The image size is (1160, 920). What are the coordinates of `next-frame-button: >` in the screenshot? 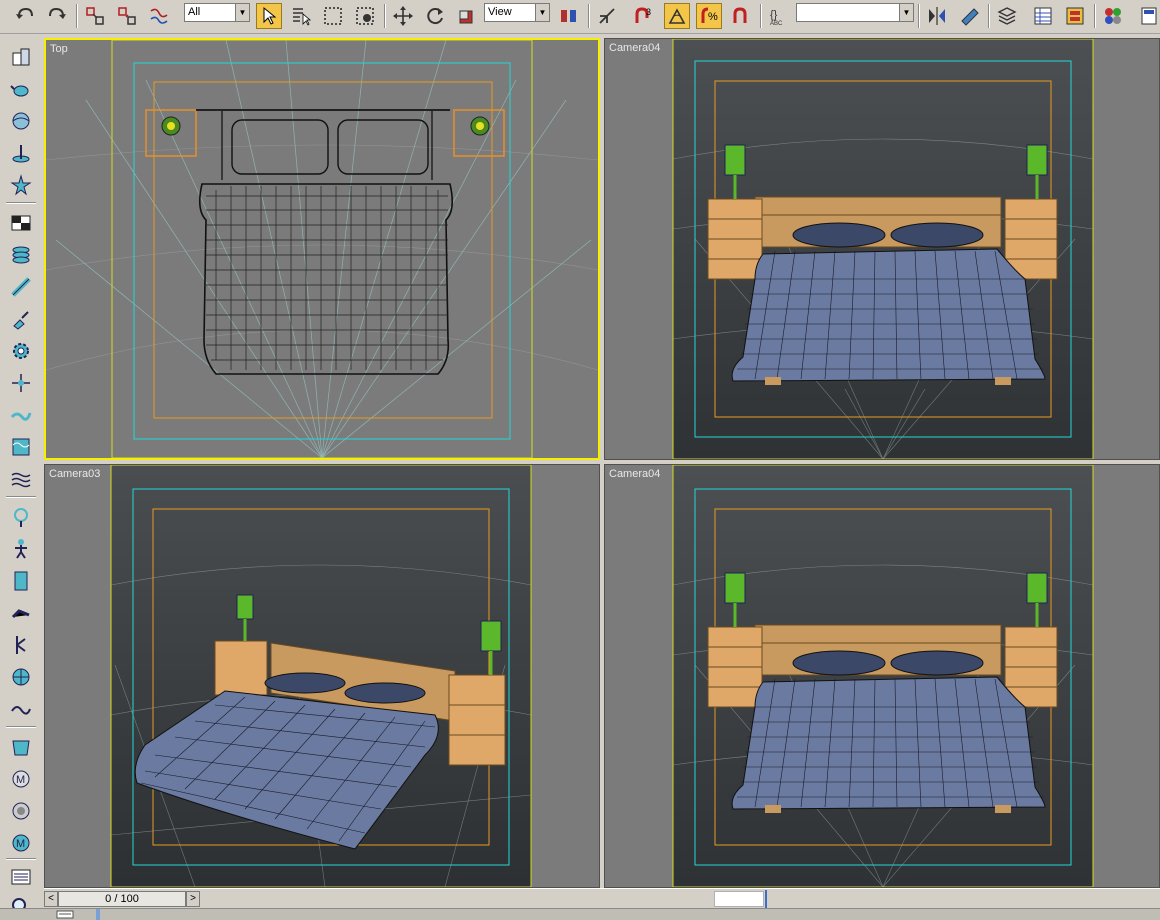 It's located at (193, 899).